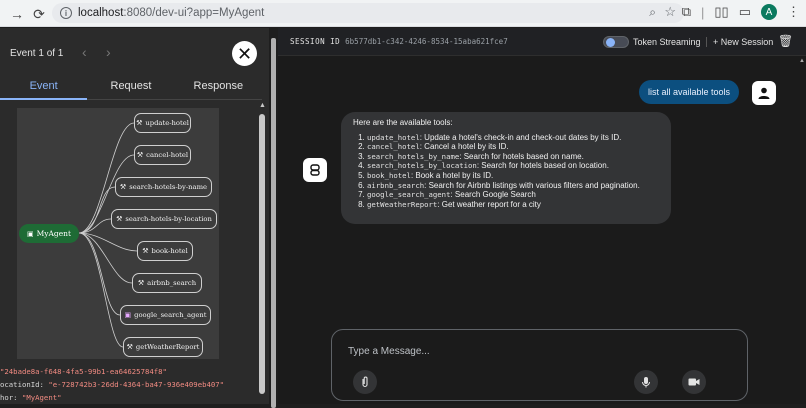 The image size is (806, 408). What do you see at coordinates (17, 14) in the screenshot?
I see `forward-icon: →` at bounding box center [17, 14].